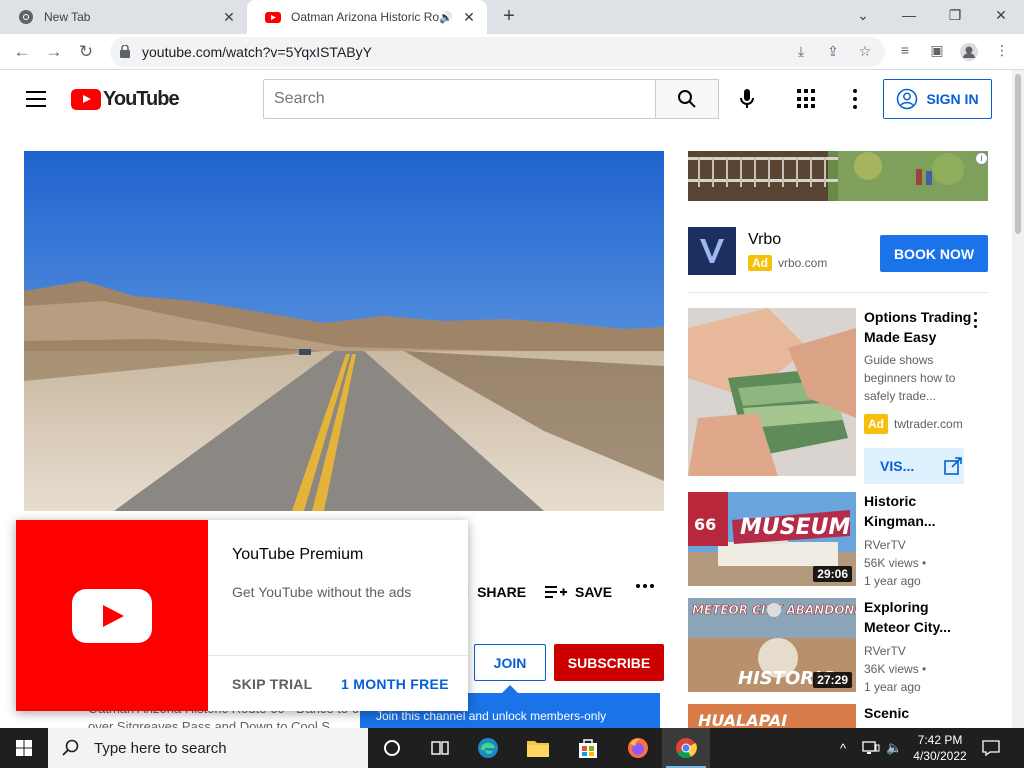 This screenshot has height=768, width=1024. What do you see at coordinates (125, 99) in the screenshot?
I see `youtube-logo: YouTube` at bounding box center [125, 99].